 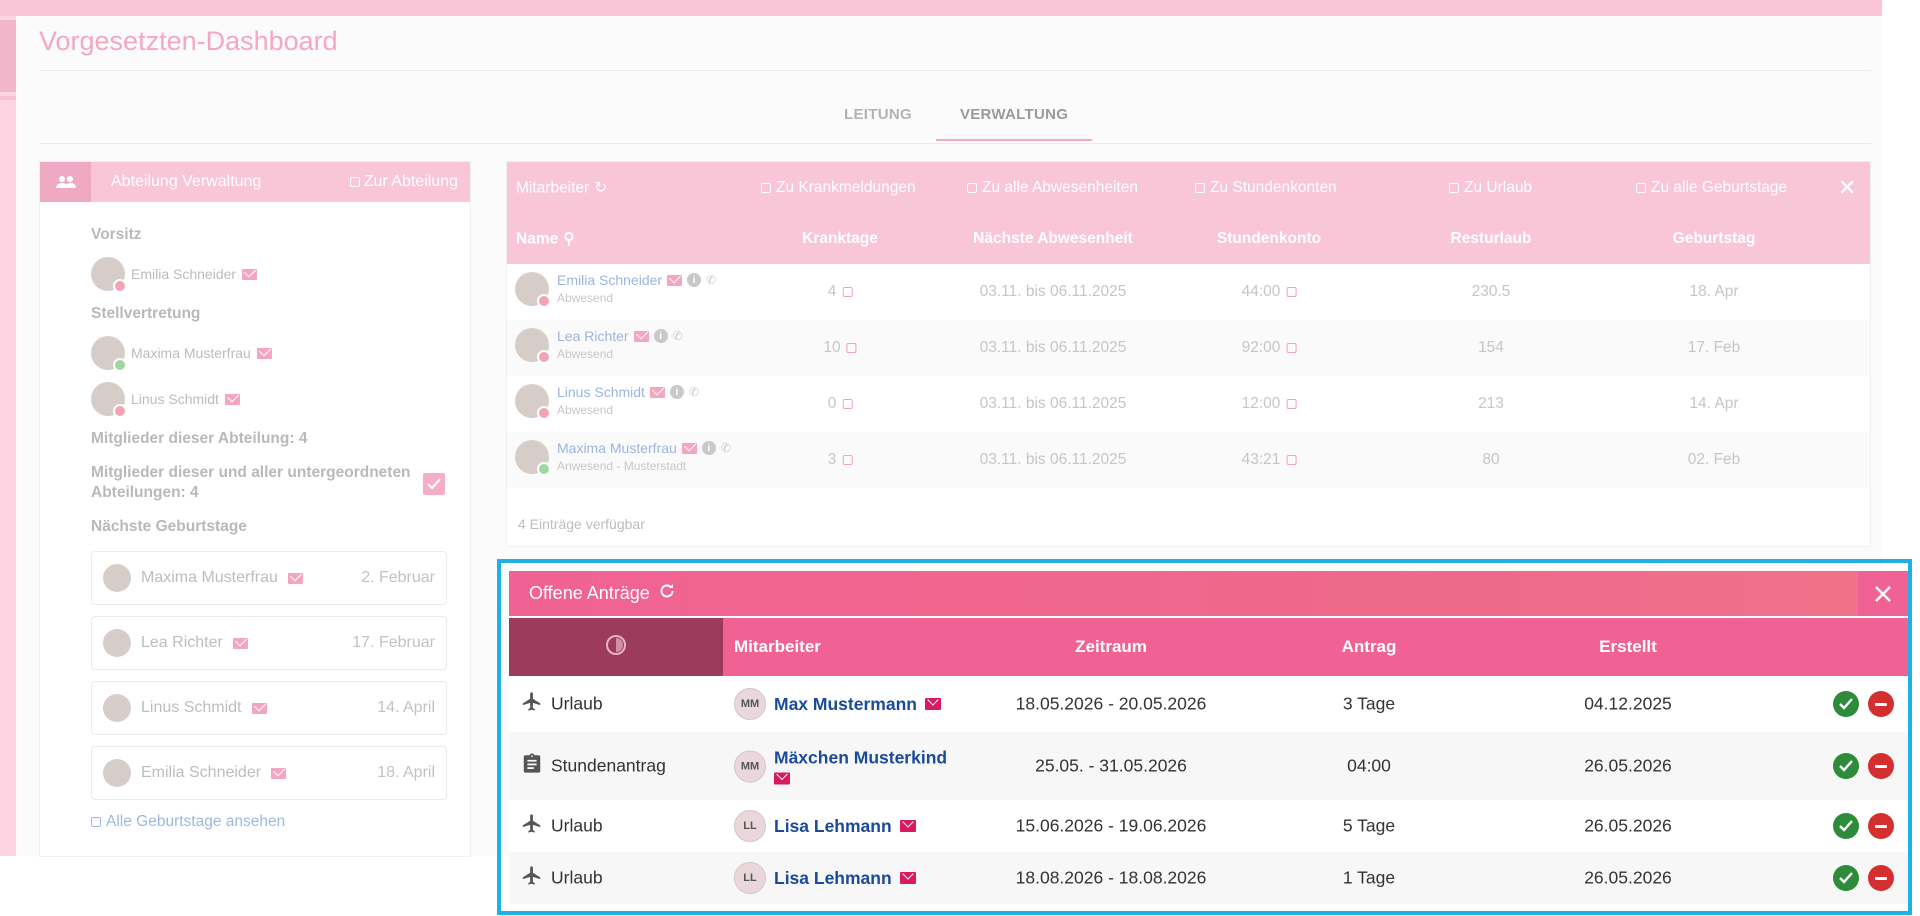 I want to click on birthday-name: Lea Richter, so click(x=182, y=642).